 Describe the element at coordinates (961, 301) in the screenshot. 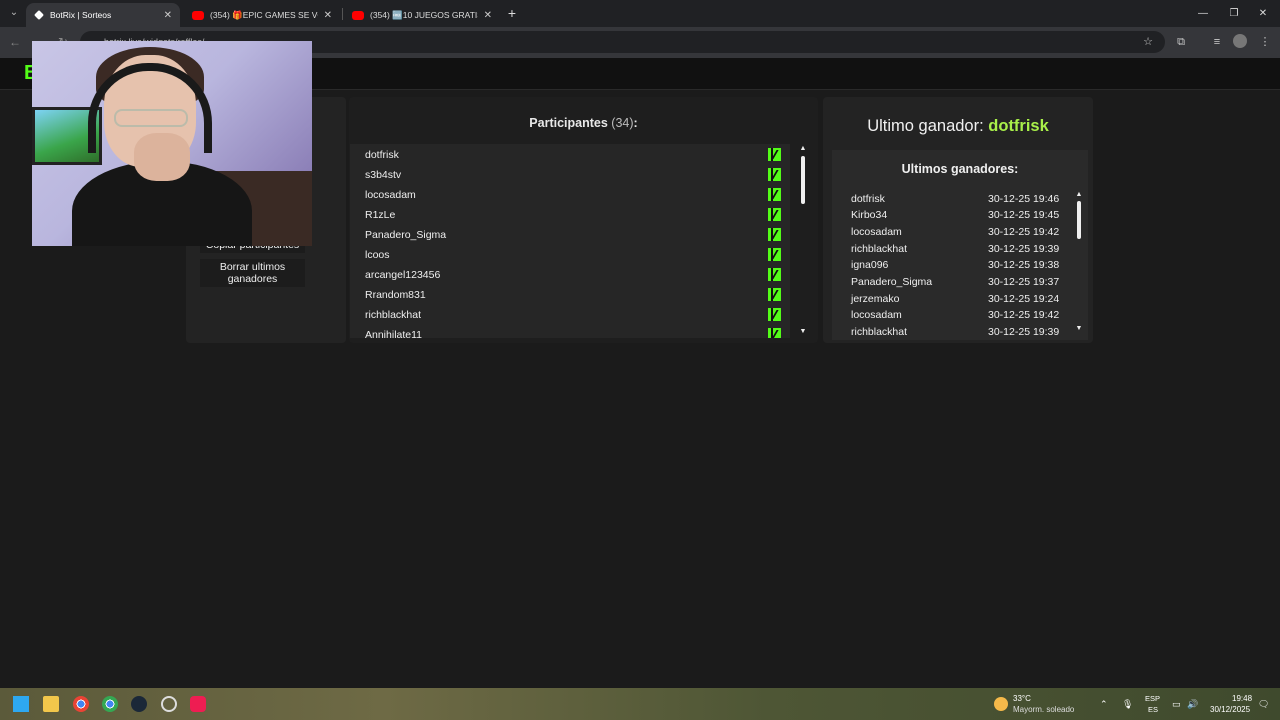

I see `winner-row: jerzemako 30-12-25 19:24` at that location.